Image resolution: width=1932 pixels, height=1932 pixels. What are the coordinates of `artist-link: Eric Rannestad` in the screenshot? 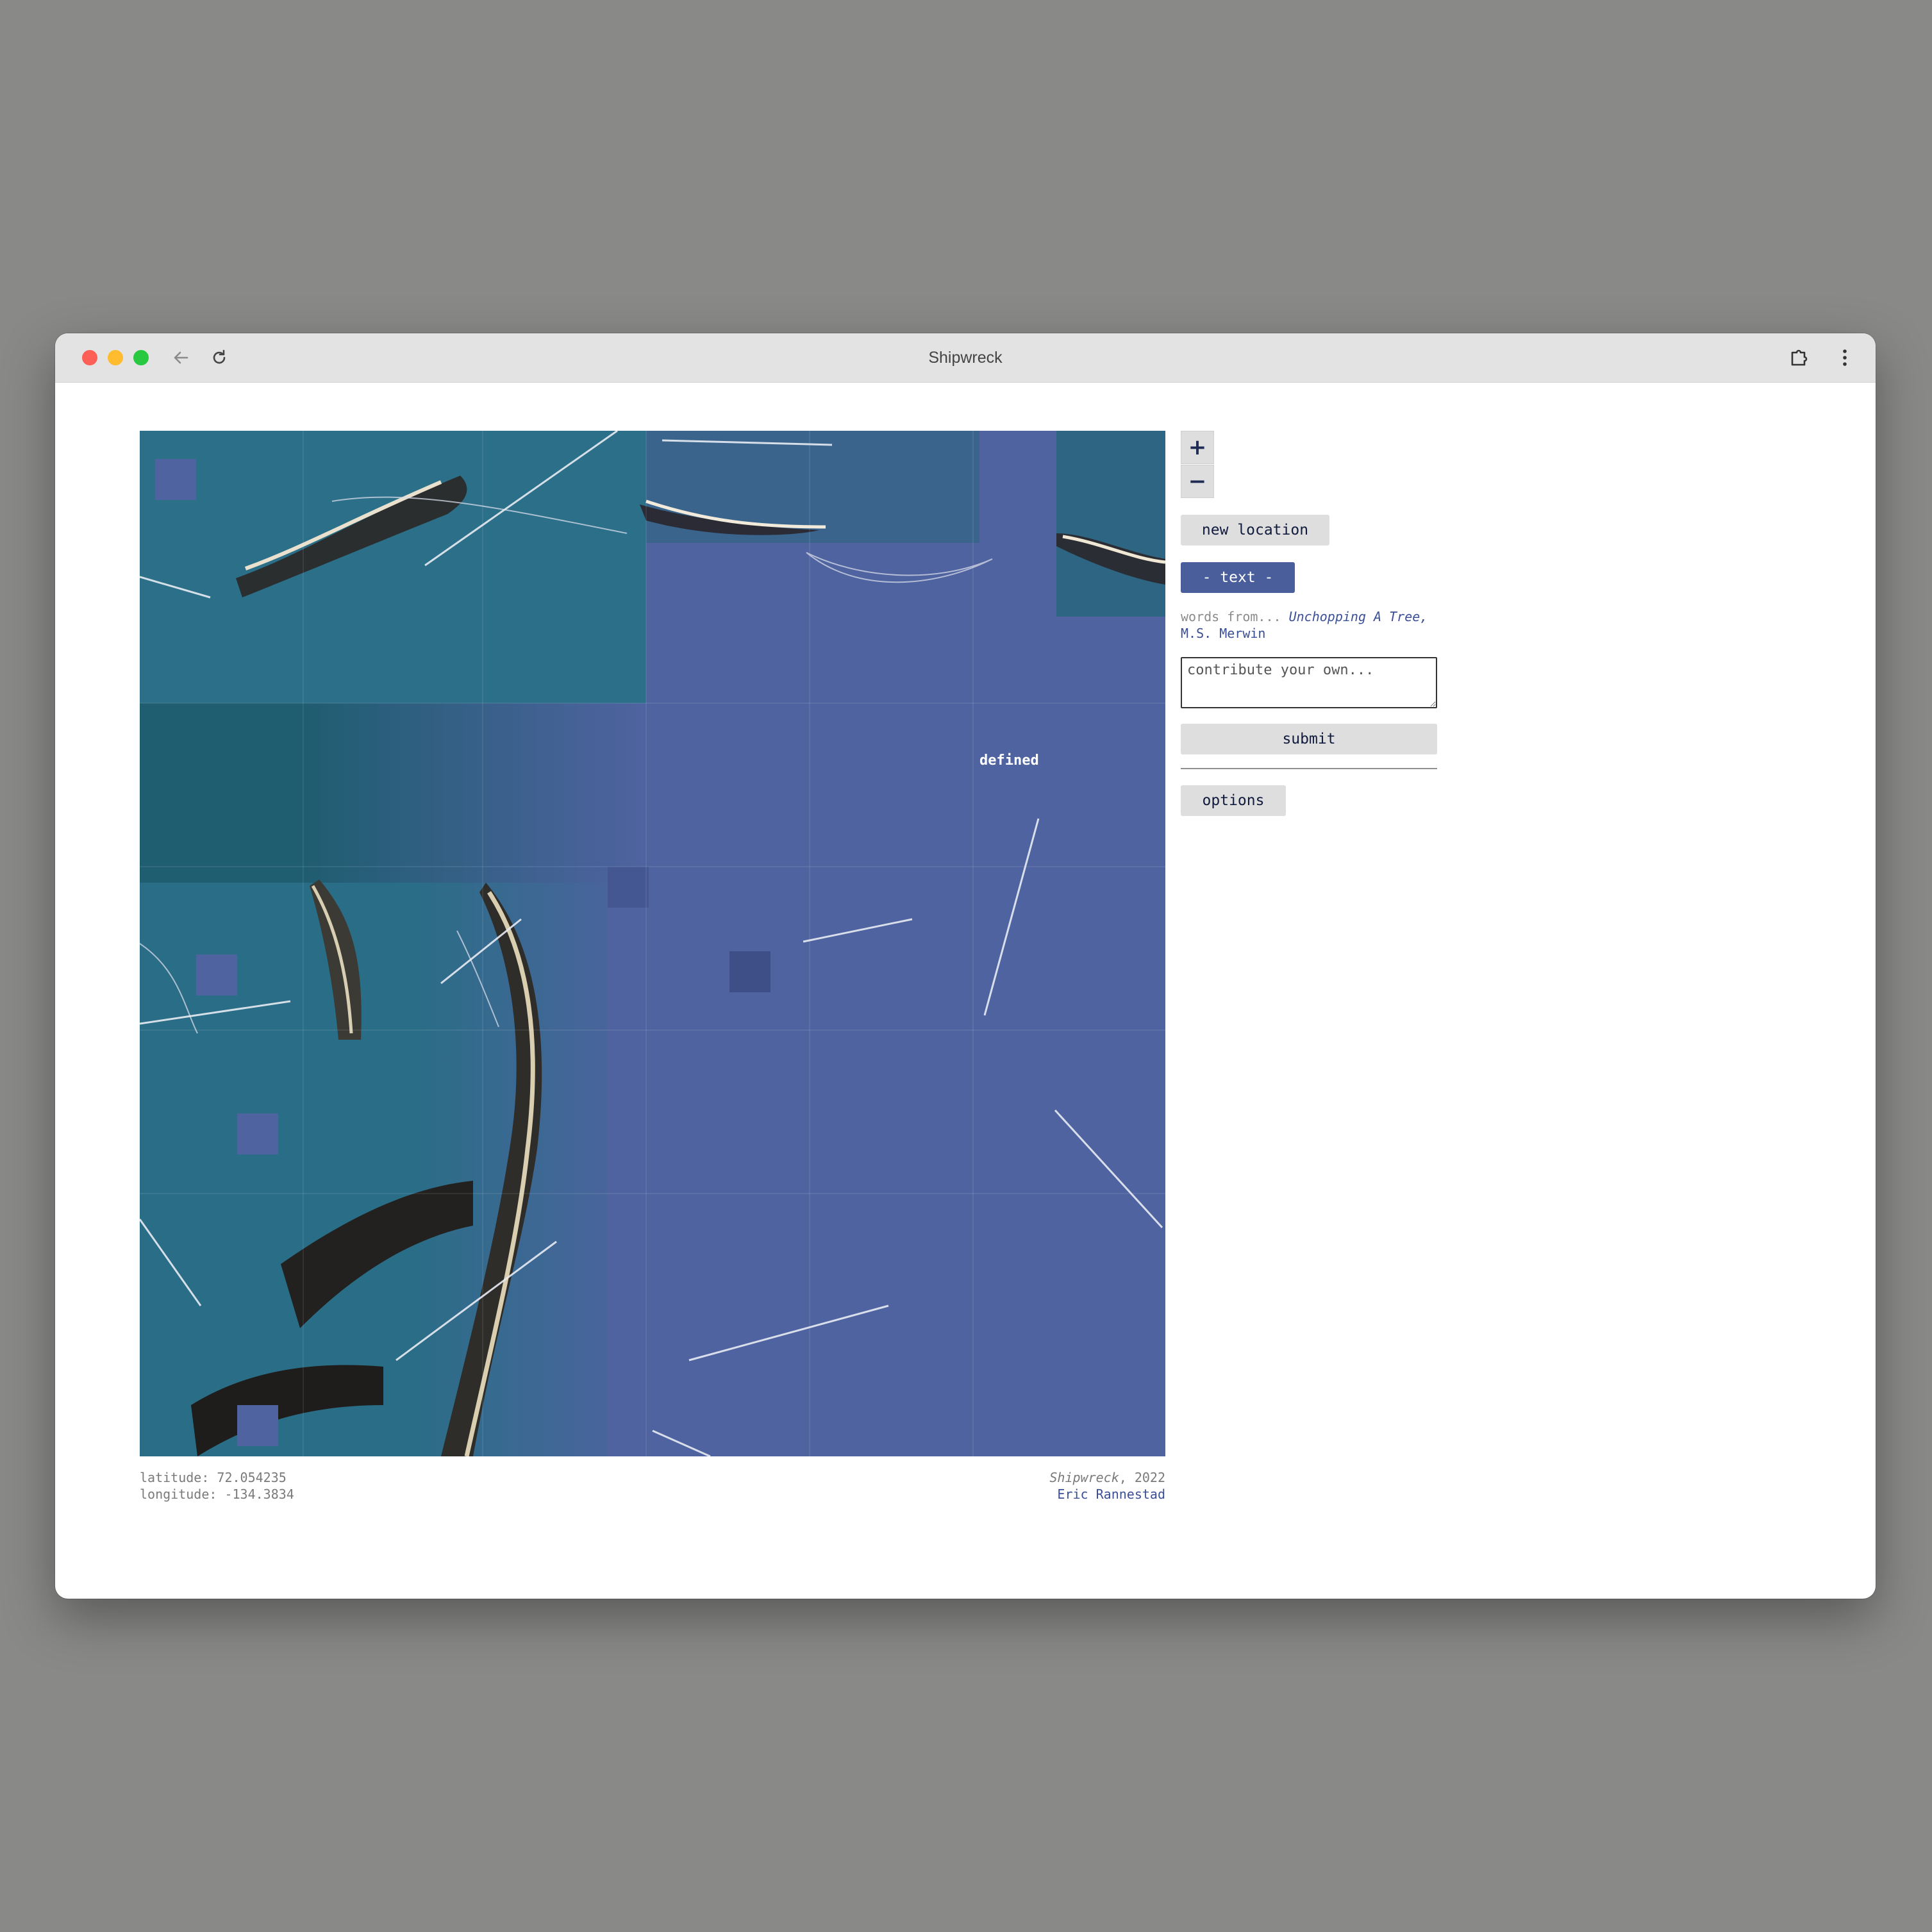 It's located at (1111, 1494).